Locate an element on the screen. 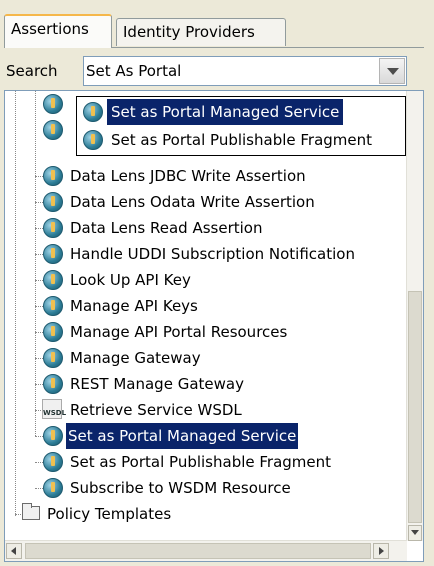 The height and width of the screenshot is (566, 434). tree-item-label: Handle UDDI Subscription Notification is located at coordinates (212, 254).